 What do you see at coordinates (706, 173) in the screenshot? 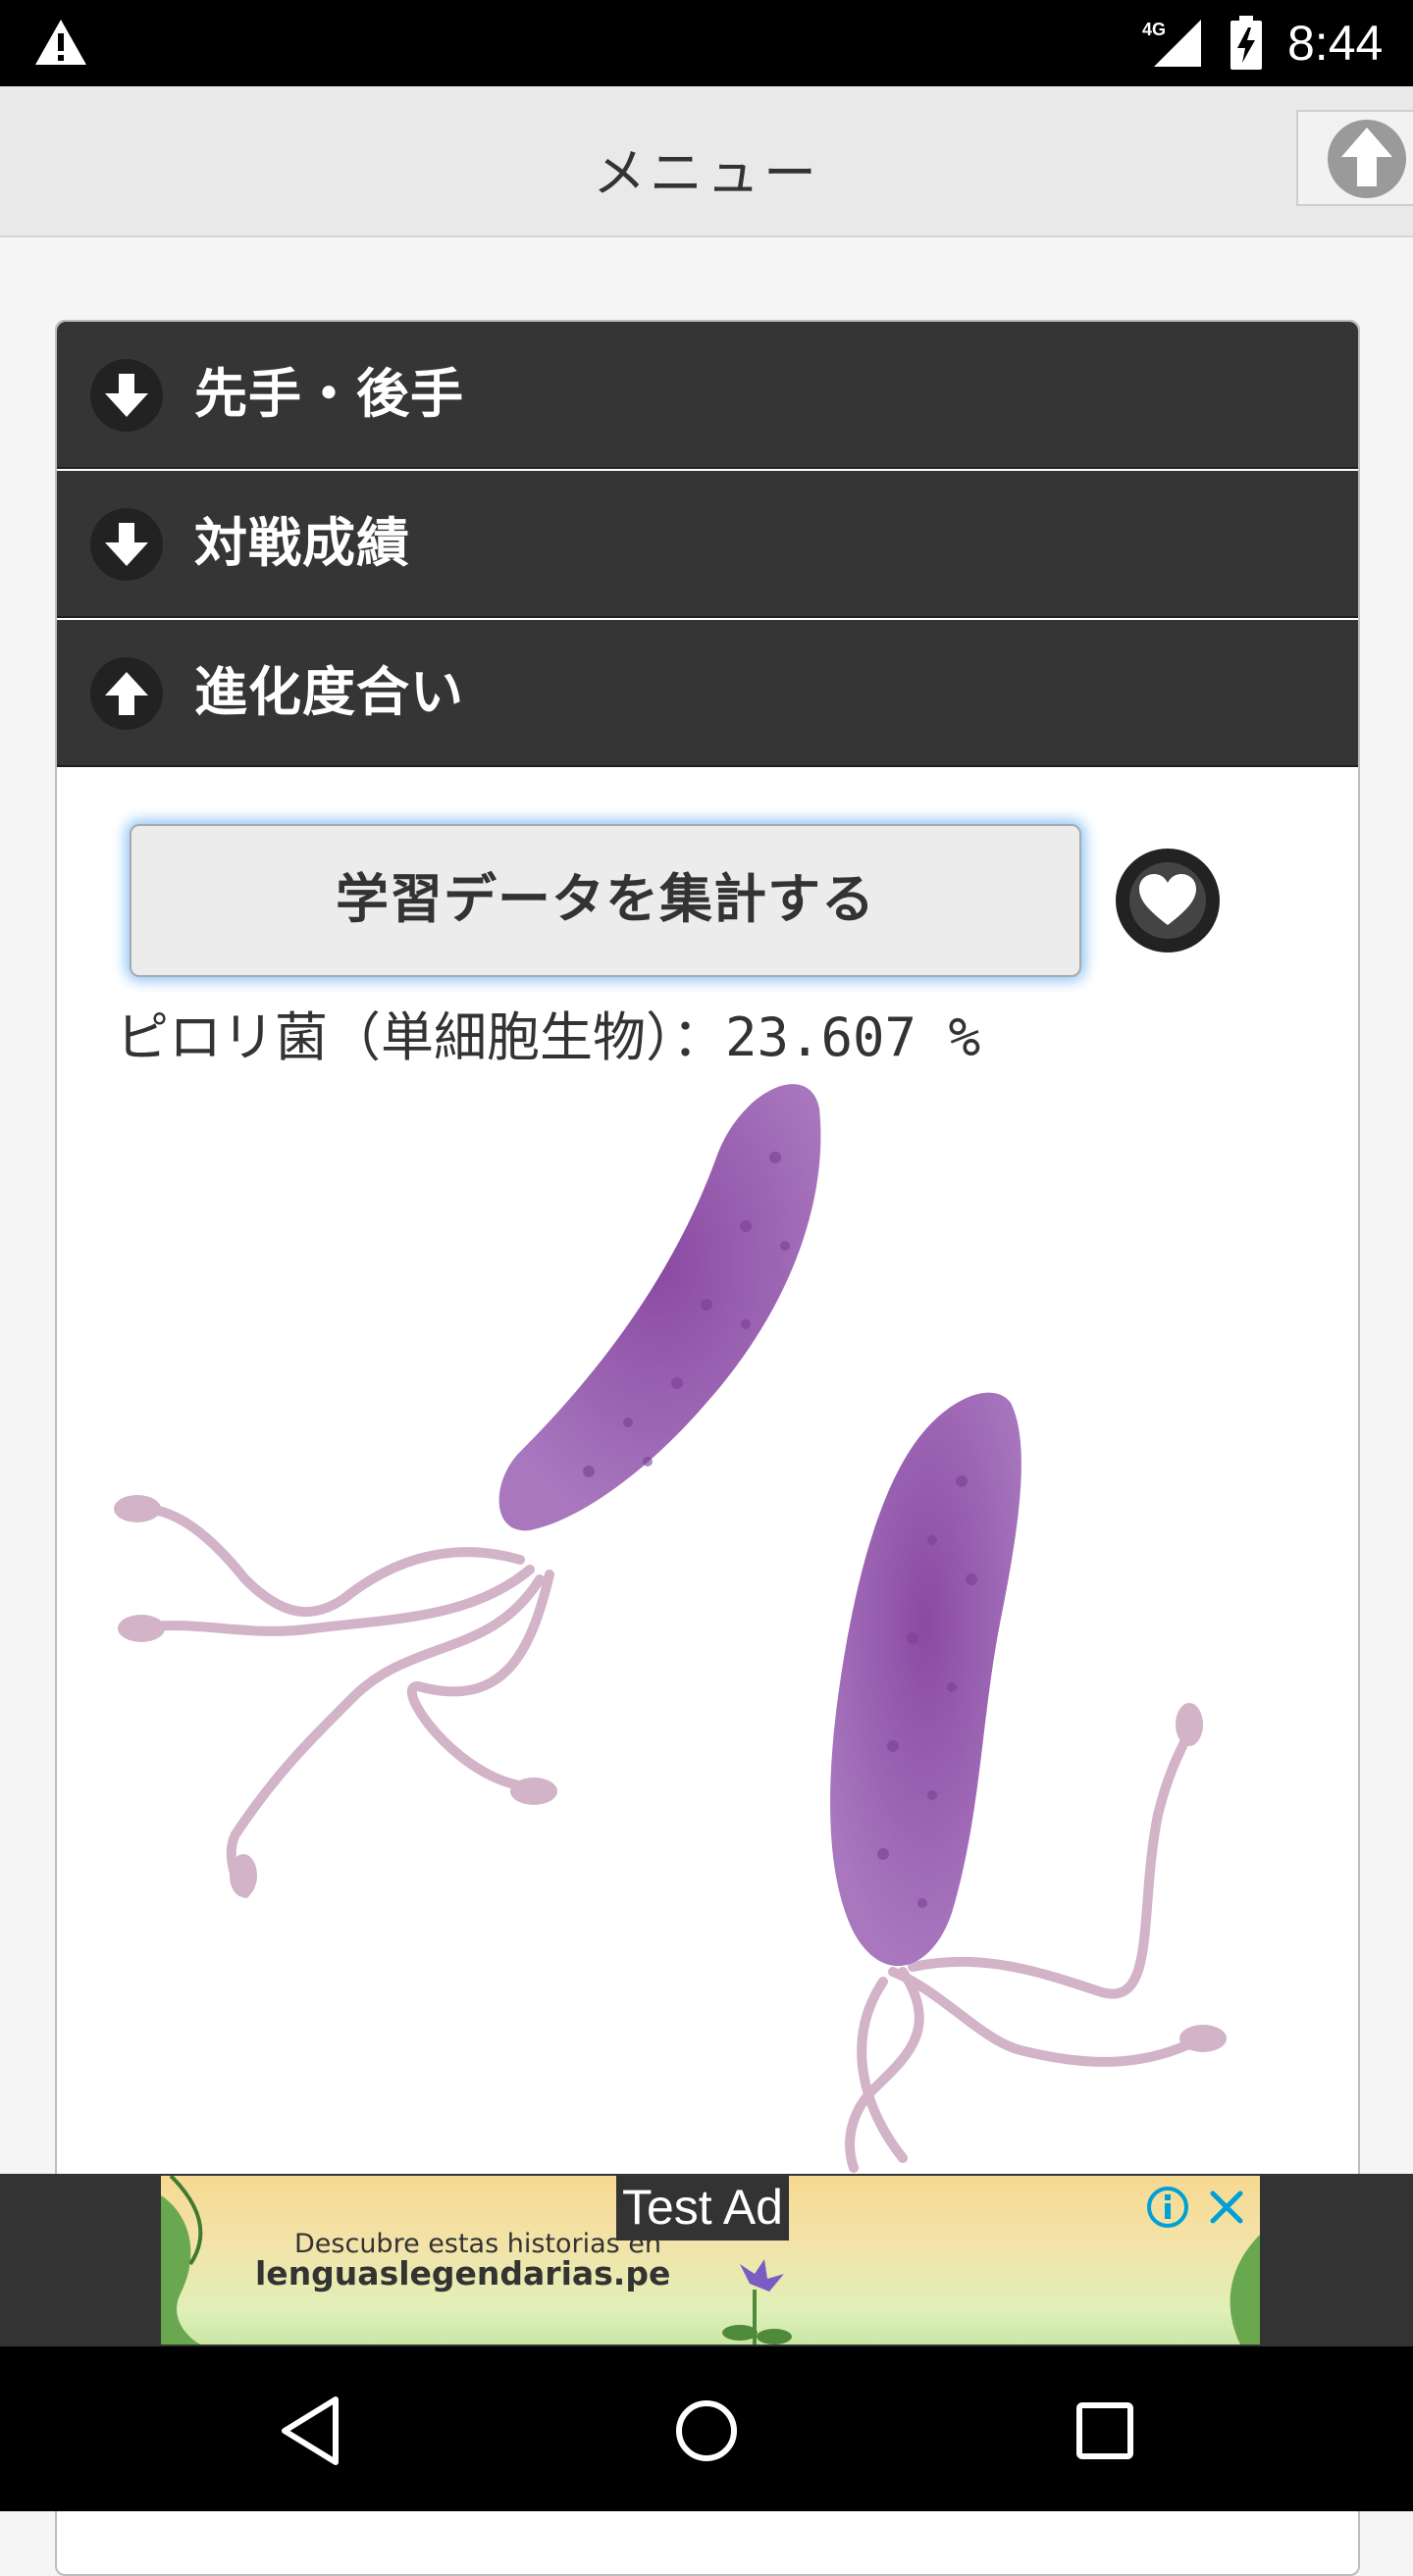
I see `page-title: メニュー` at bounding box center [706, 173].